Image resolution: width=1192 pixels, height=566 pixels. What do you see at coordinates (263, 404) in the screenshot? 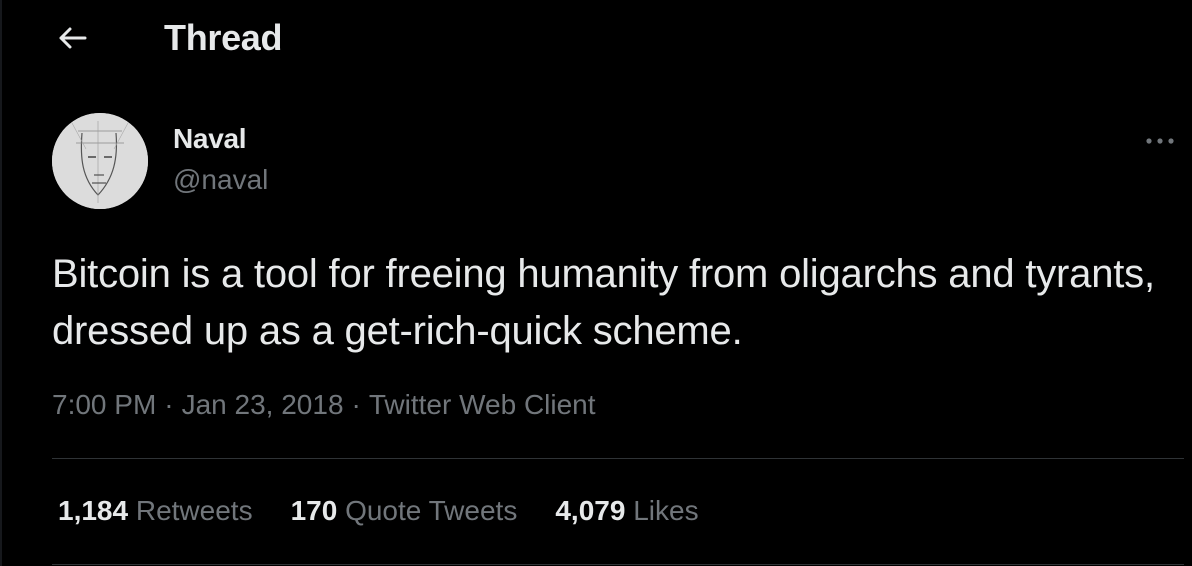
I see `tweet-date: Jan 23, 2018` at bounding box center [263, 404].